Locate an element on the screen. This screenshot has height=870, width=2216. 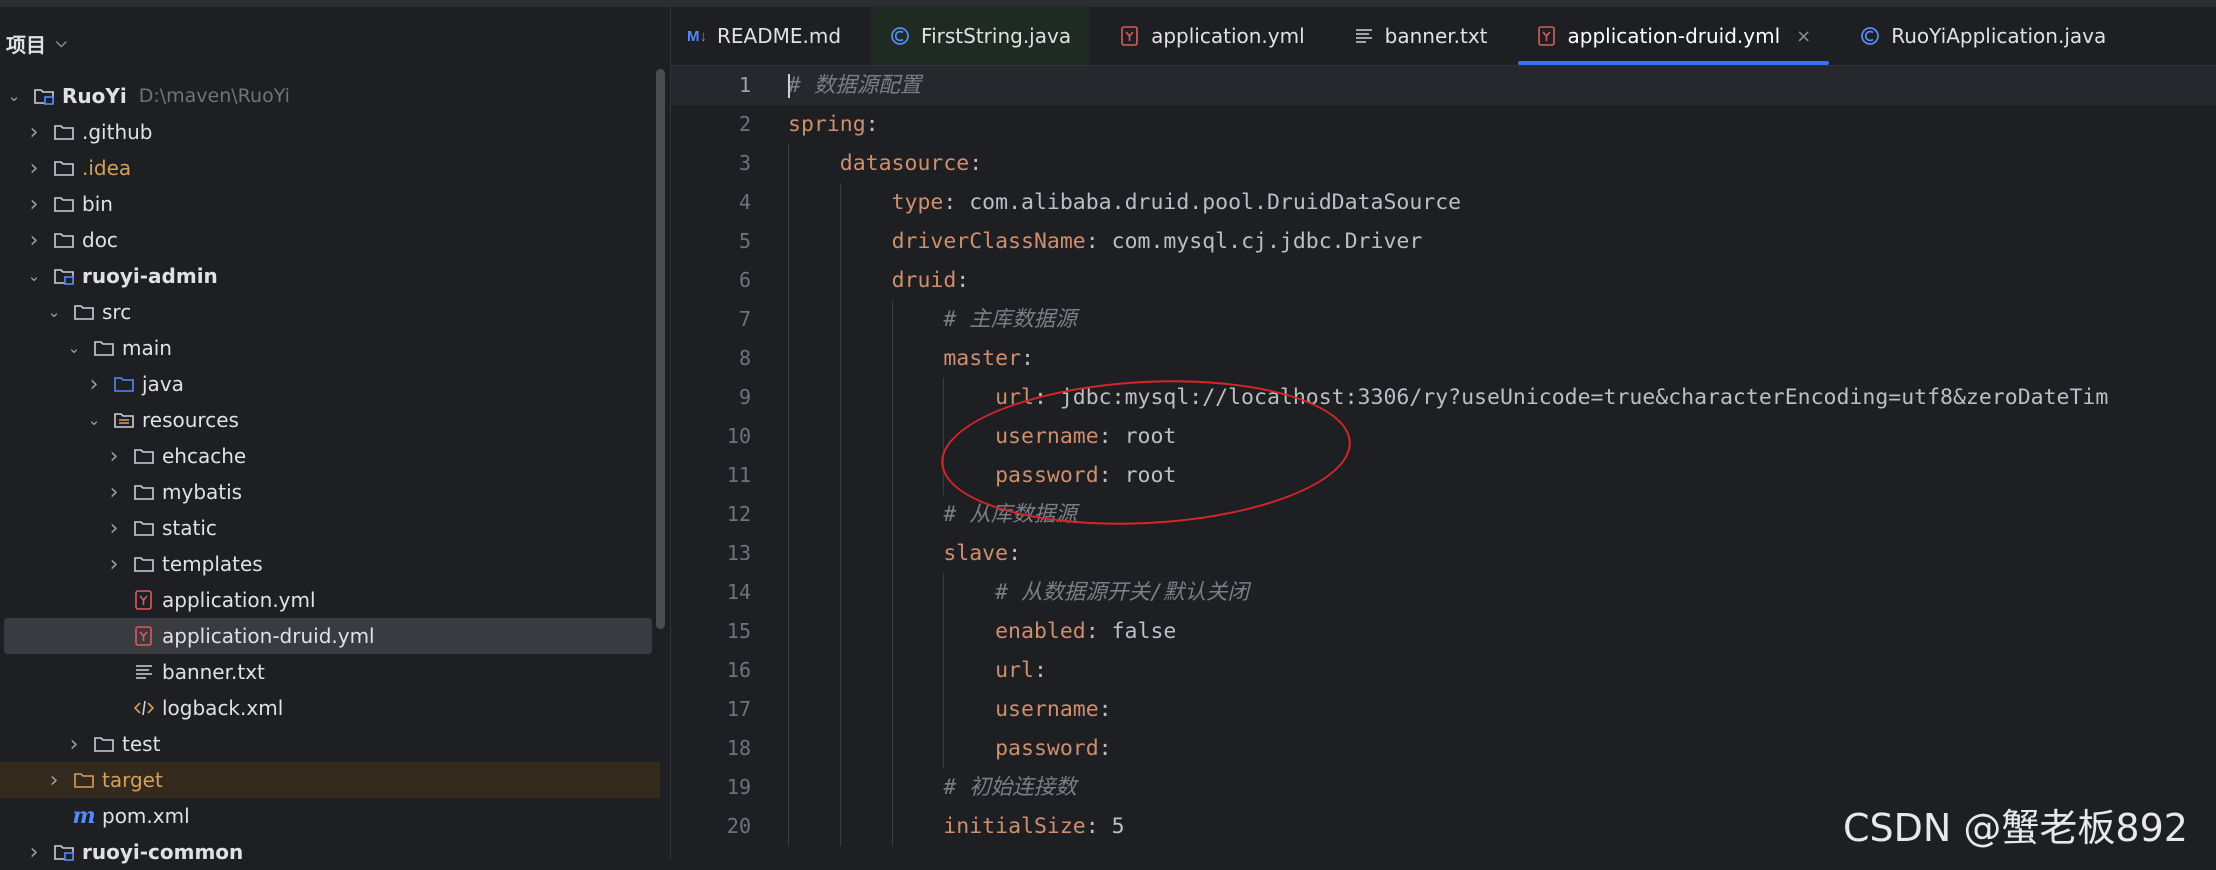
code-line: master: is located at coordinates (1448, 358).